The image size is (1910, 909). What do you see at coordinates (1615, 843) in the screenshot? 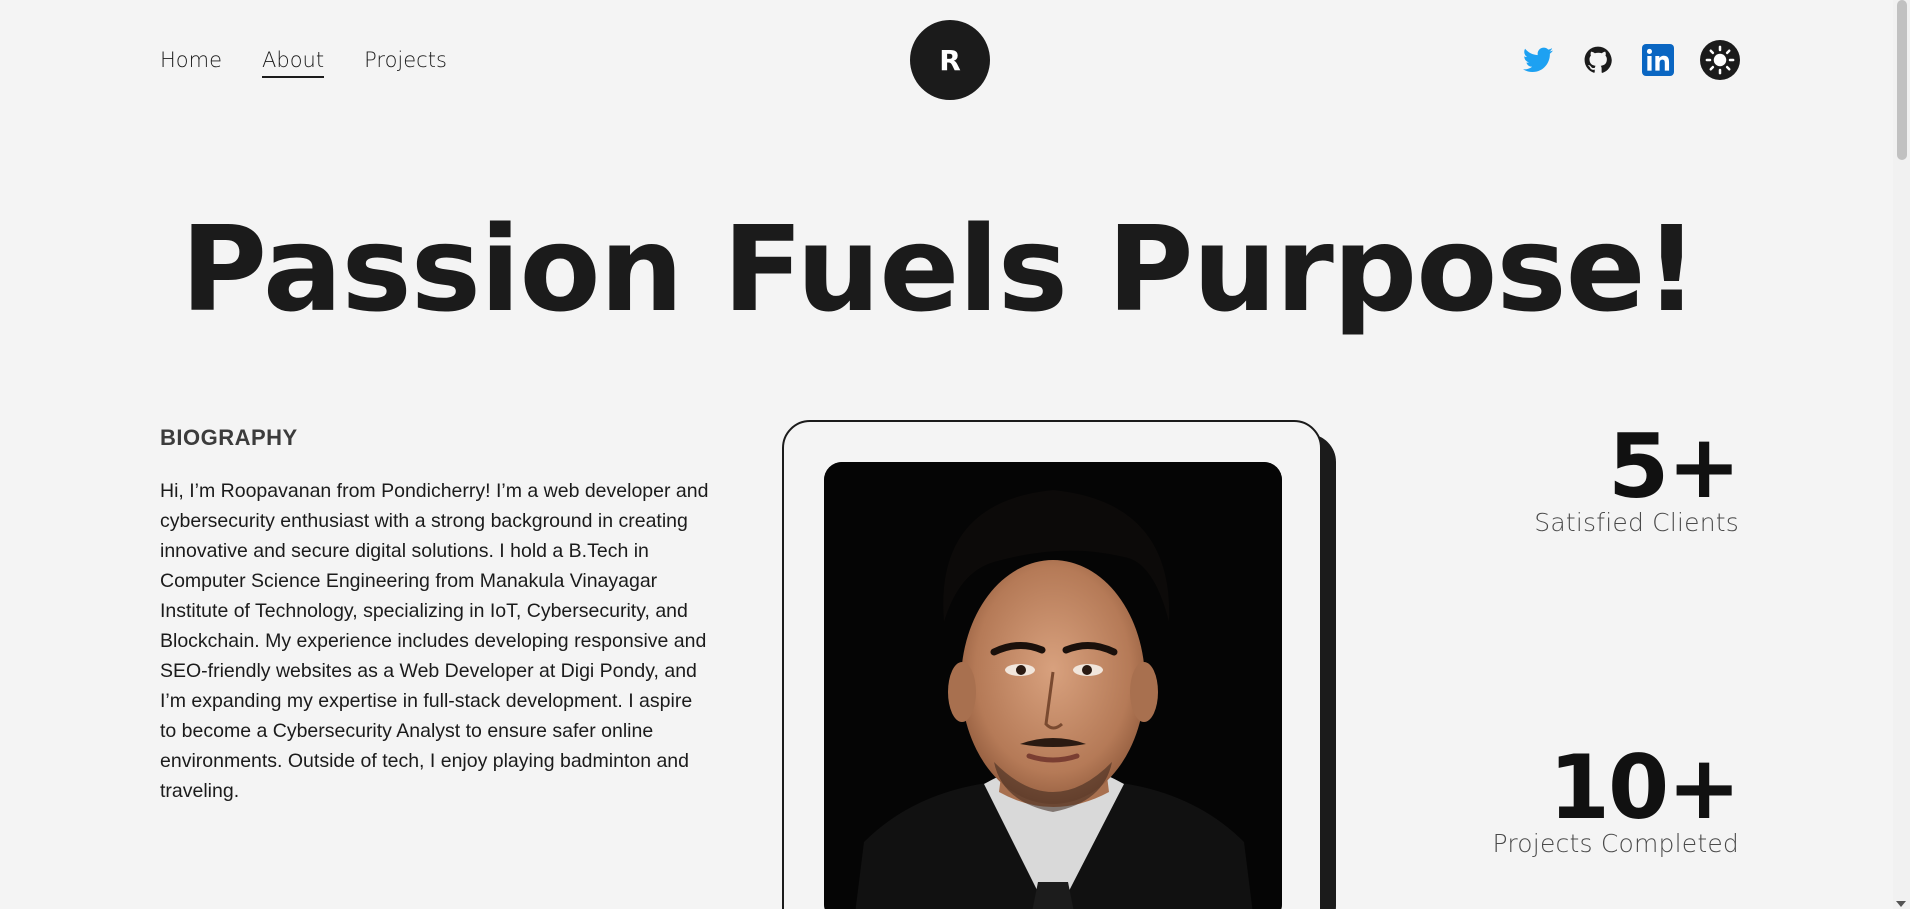
I see `stat-label: Projects Completed` at bounding box center [1615, 843].